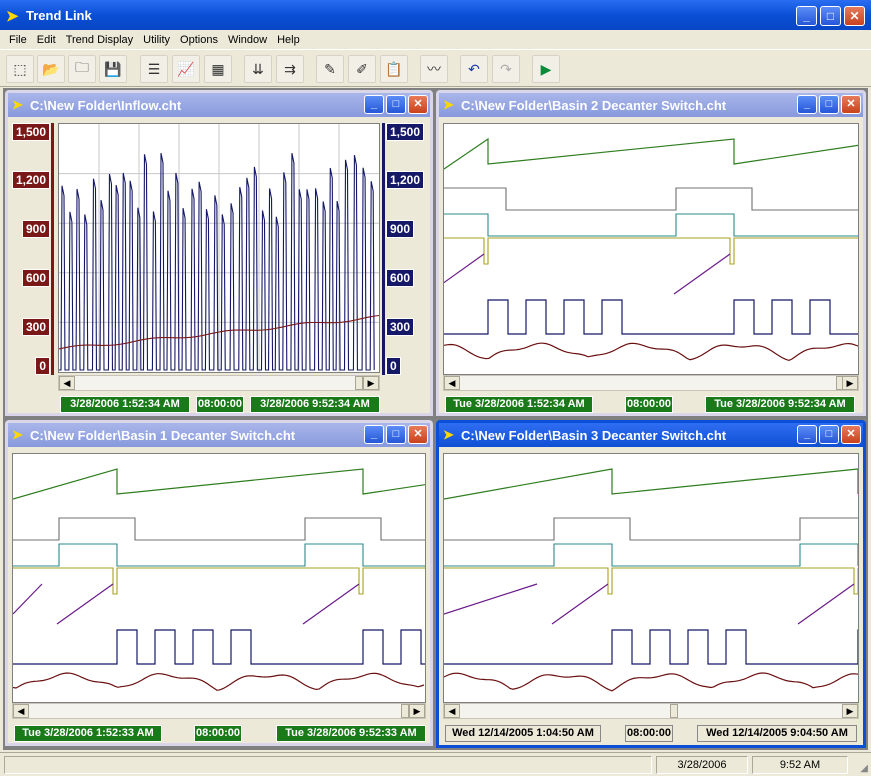  Describe the element at coordinates (418, 434) in the screenshot. I see `basin1-close-button: ✕` at that location.